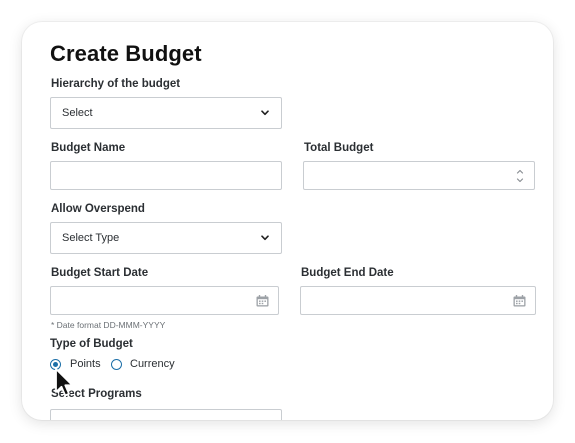  I want to click on programs-select, so click(166, 414).